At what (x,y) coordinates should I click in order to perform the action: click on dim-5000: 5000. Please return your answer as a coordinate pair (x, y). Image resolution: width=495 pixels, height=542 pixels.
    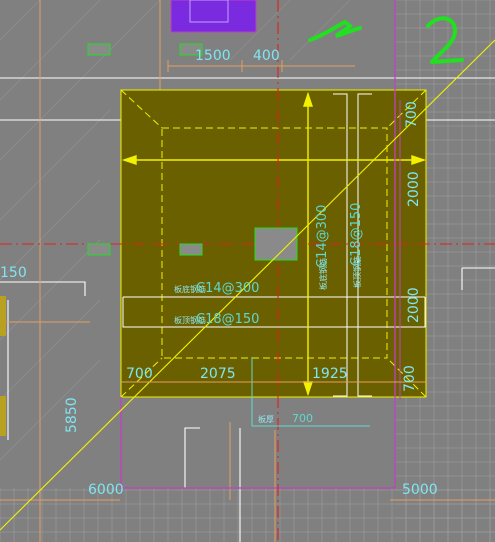
    Looking at the image, I should click on (420, 490).